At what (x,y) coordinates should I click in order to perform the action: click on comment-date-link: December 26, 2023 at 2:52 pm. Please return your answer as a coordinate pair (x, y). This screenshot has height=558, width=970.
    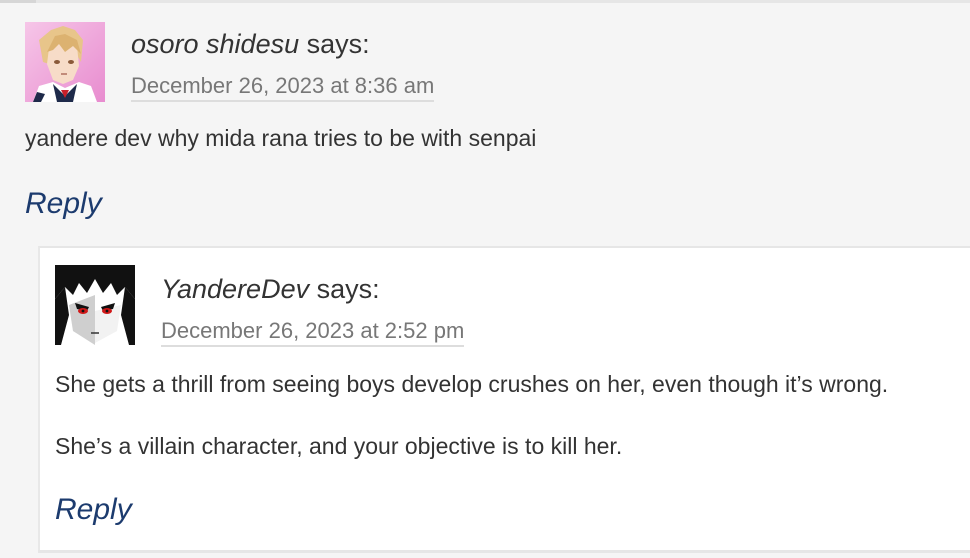
    Looking at the image, I should click on (313, 332).